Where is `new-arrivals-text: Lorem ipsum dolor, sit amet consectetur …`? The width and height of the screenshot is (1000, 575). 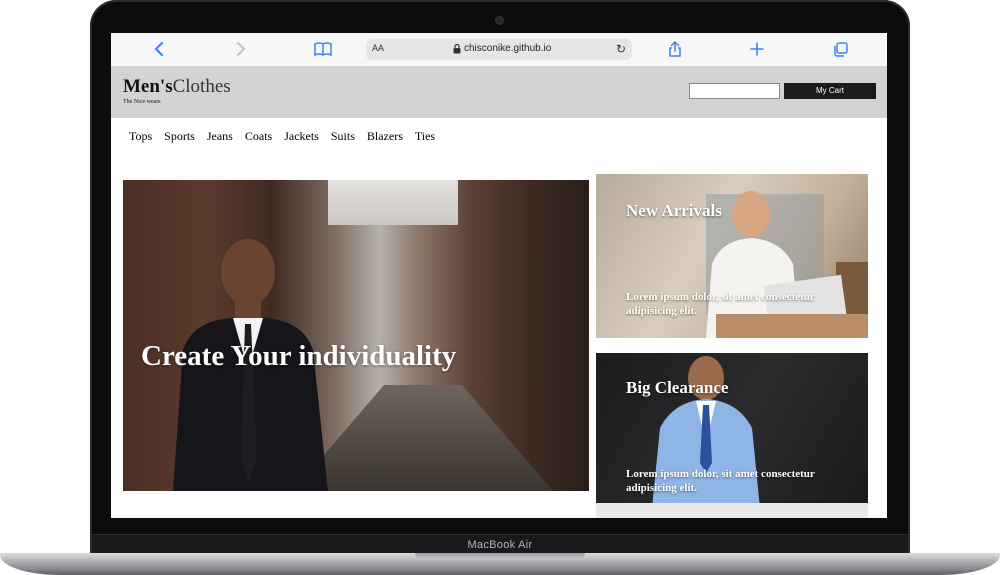 new-arrivals-text: Lorem ipsum dolor, sit amet consectetur … is located at coordinates (720, 304).